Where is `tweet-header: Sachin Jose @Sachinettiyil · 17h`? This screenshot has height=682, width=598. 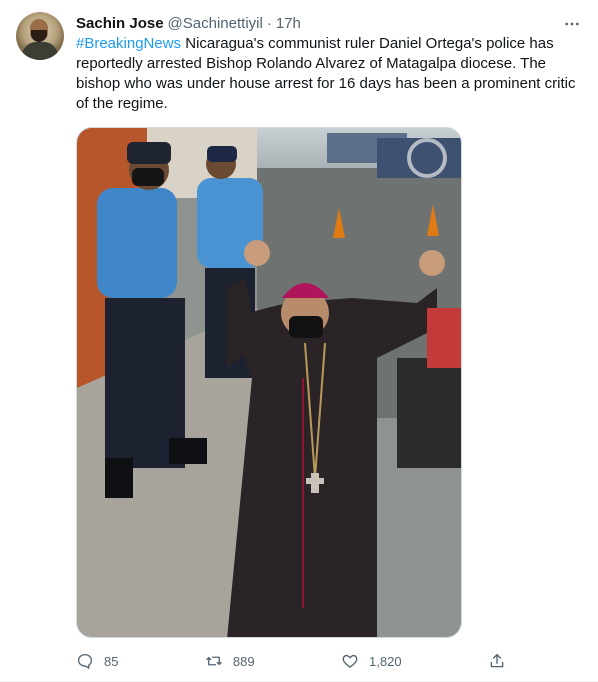 tweet-header: Sachin Jose @Sachinettiyil · 17h is located at coordinates (329, 24).